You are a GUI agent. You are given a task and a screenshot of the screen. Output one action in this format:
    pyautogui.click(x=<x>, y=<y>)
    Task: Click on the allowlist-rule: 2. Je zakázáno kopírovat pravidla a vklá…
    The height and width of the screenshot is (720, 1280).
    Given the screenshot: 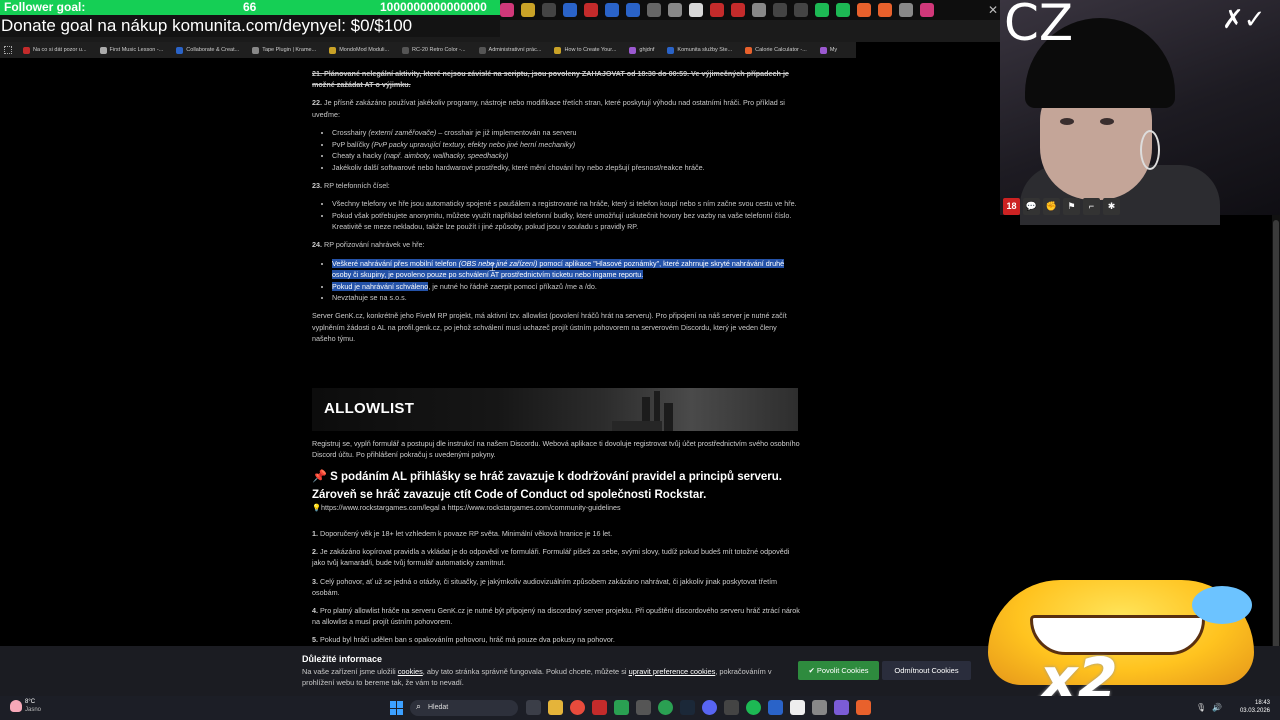 What is the action you would take?
    pyautogui.click(x=551, y=557)
    